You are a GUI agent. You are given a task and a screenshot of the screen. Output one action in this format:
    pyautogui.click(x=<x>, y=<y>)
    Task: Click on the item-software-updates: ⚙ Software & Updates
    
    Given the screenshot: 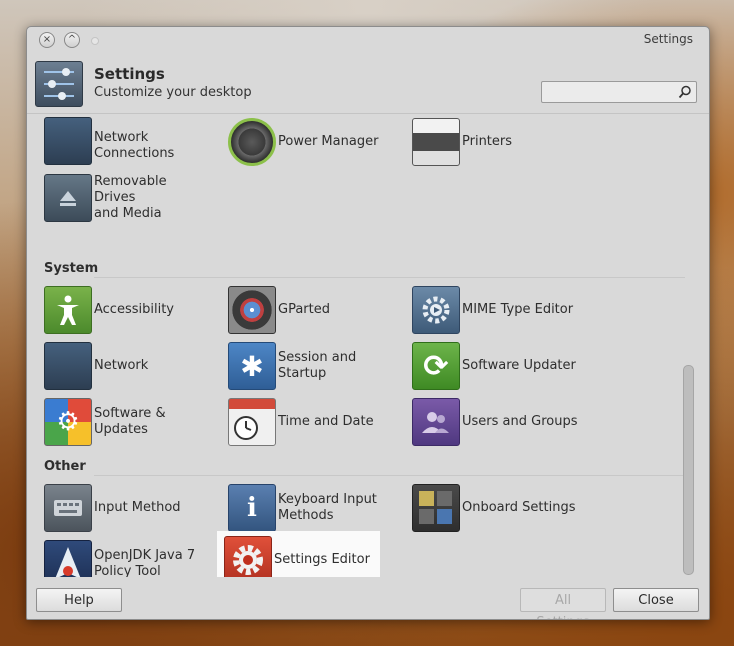 What is the action you would take?
    pyautogui.click(x=116, y=422)
    